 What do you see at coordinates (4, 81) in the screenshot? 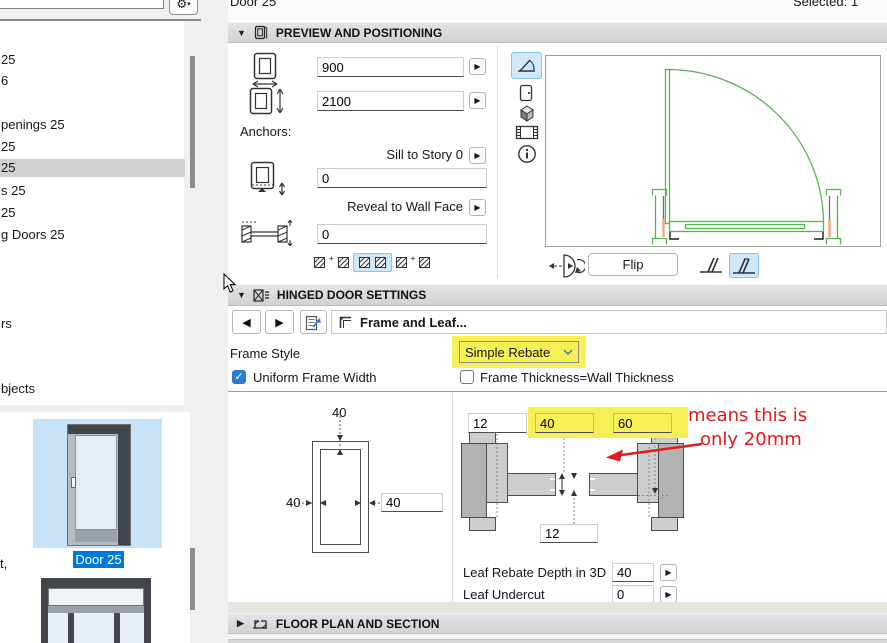
I see `tree-item: 6` at bounding box center [4, 81].